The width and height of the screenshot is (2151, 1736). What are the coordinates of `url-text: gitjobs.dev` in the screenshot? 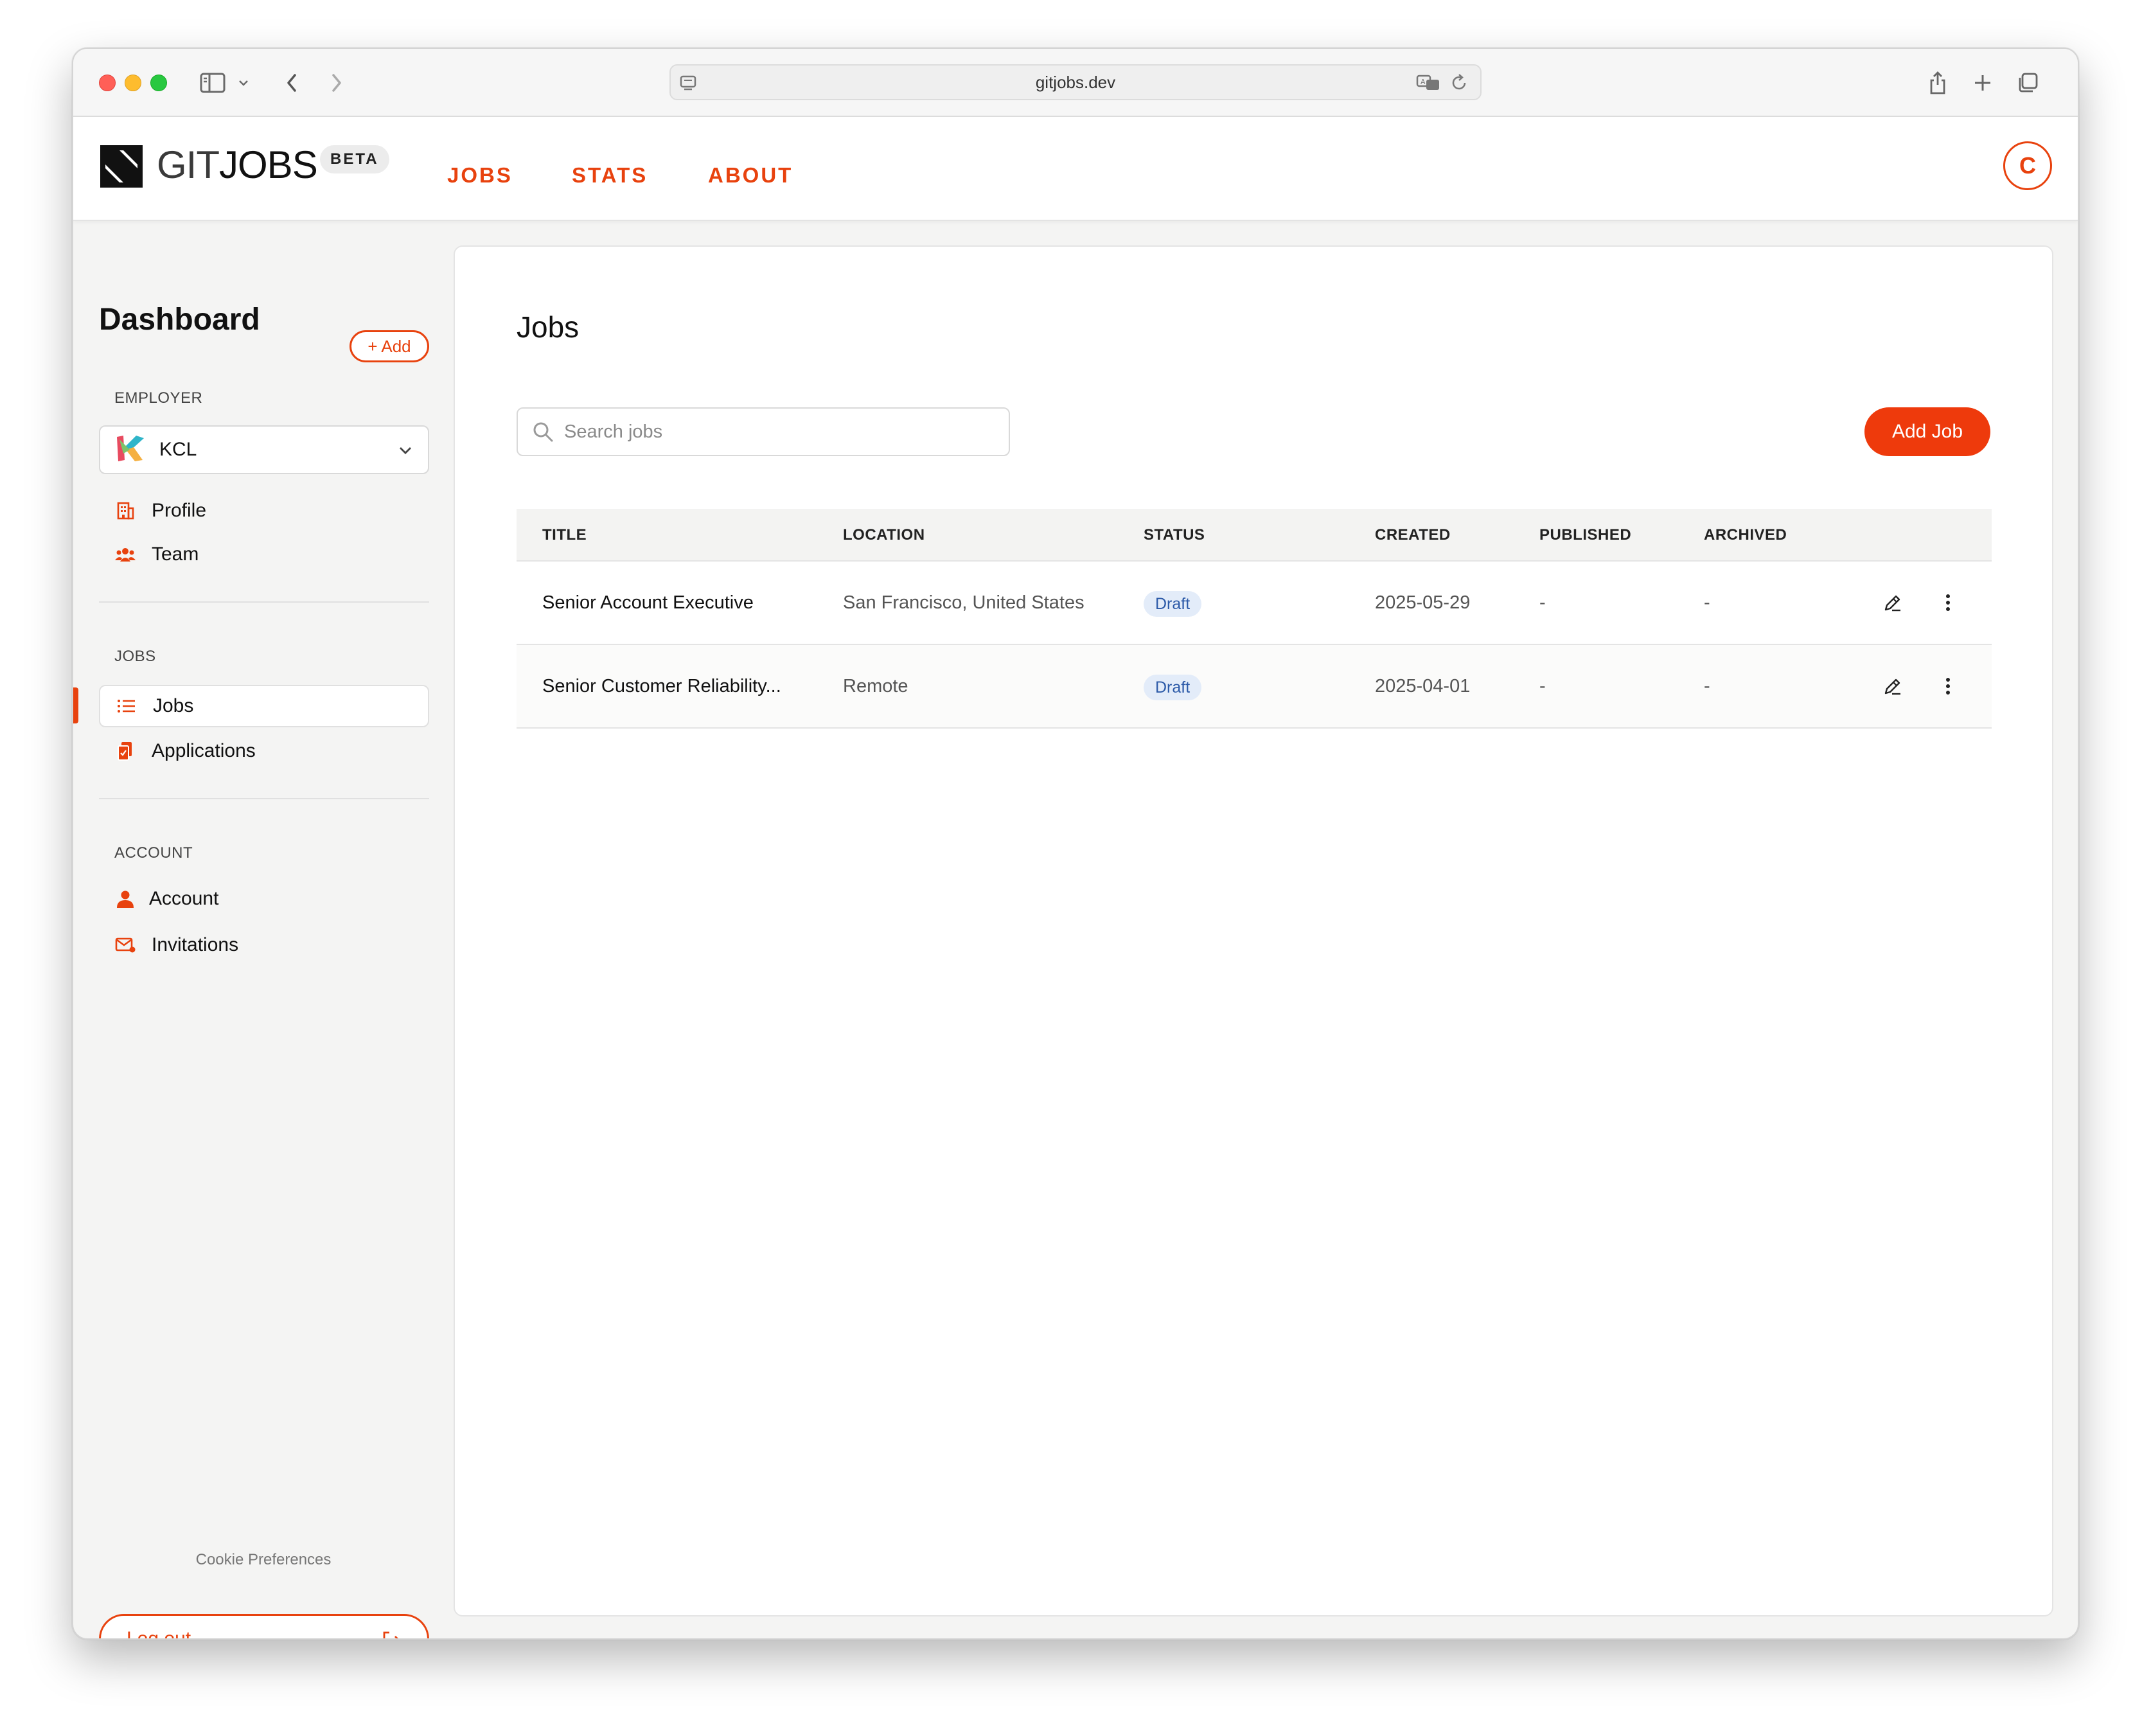 It's located at (1075, 82).